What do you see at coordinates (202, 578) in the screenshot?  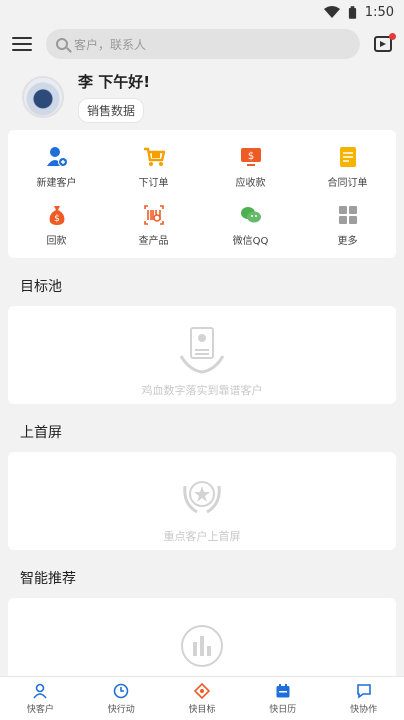 I see `section-title: 智能推荐` at bounding box center [202, 578].